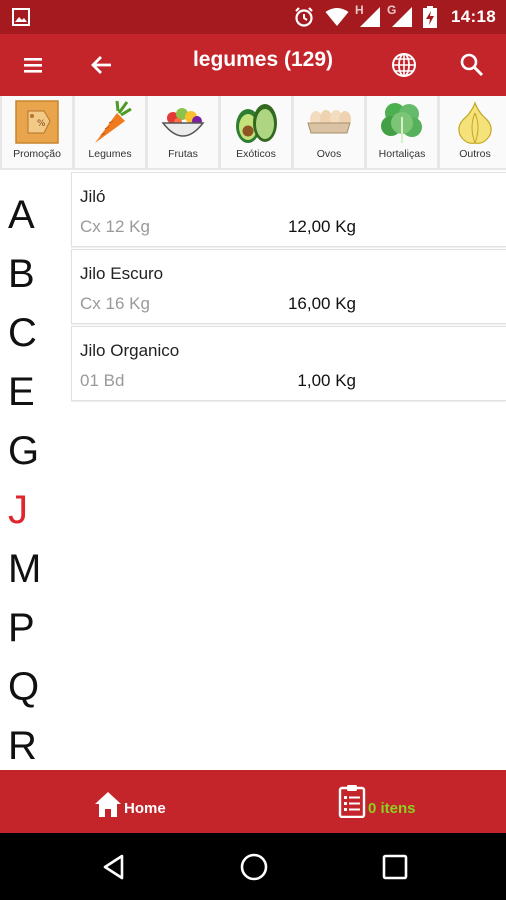 This screenshot has height=900, width=506. Describe the element at coordinates (145, 808) in the screenshot. I see `home-label: Home` at that location.